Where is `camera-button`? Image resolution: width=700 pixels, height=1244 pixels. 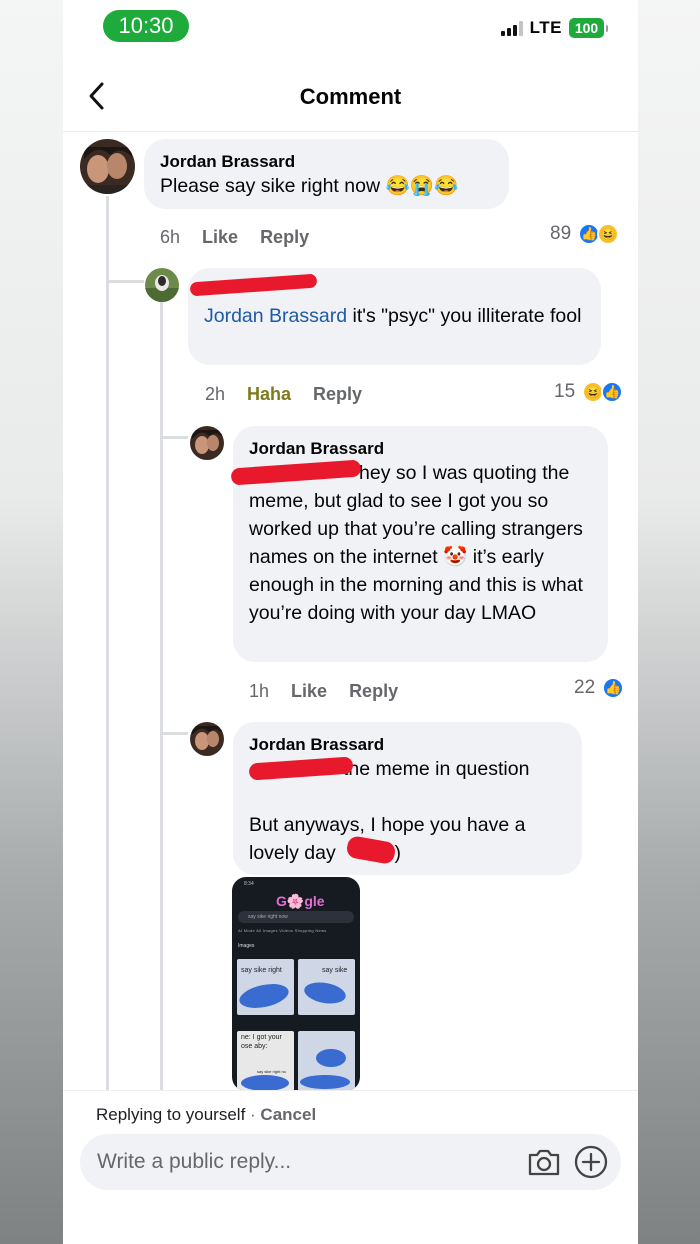 camera-button is located at coordinates (544, 1162).